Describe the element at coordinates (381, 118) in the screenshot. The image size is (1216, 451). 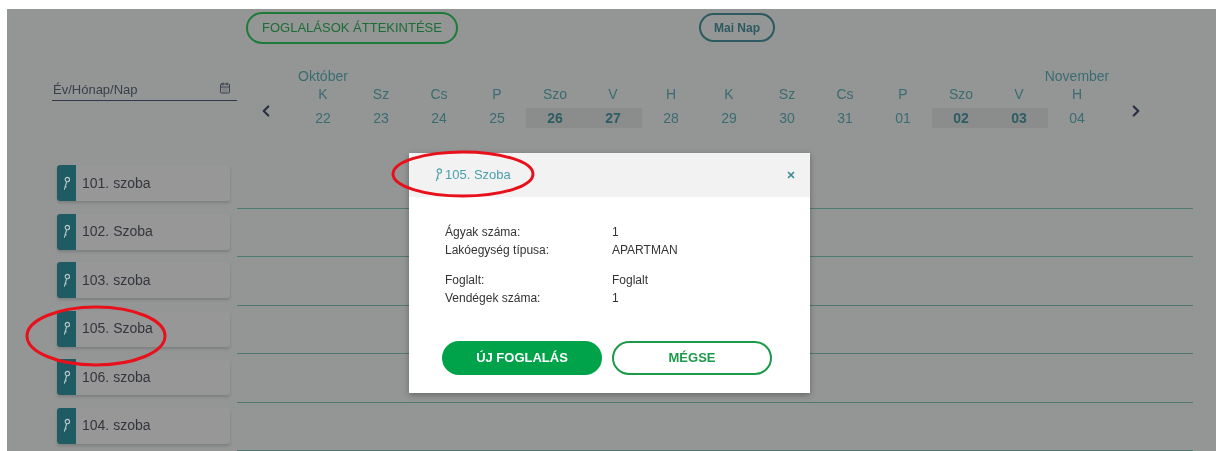
I see `date-cell: 23` at that location.